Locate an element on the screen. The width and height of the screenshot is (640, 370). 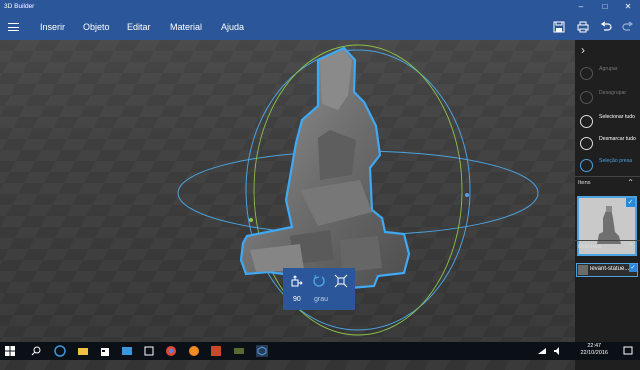
ungroup-label: Desagrupar is located at coordinates (613, 93).